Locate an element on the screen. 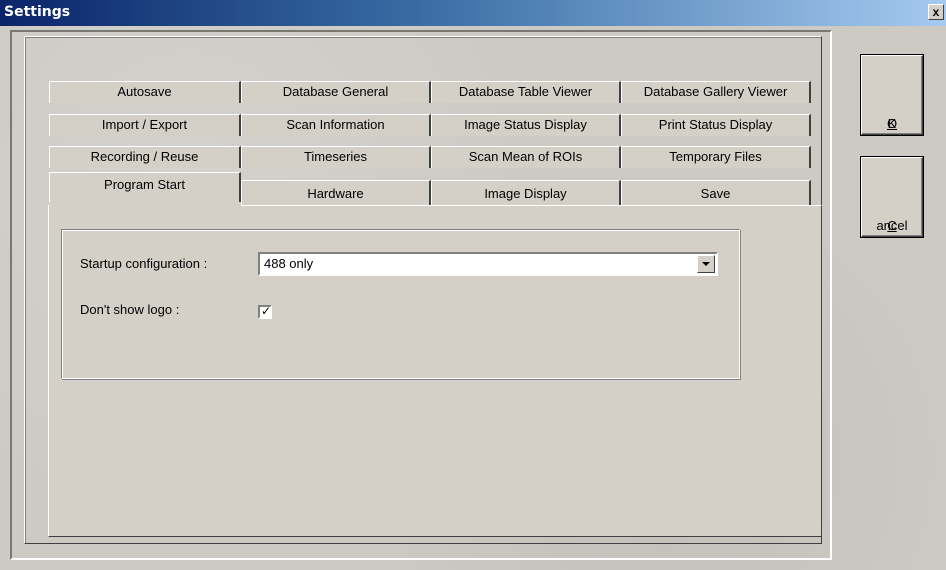  tab-import-export: Import / Export is located at coordinates (145, 125).